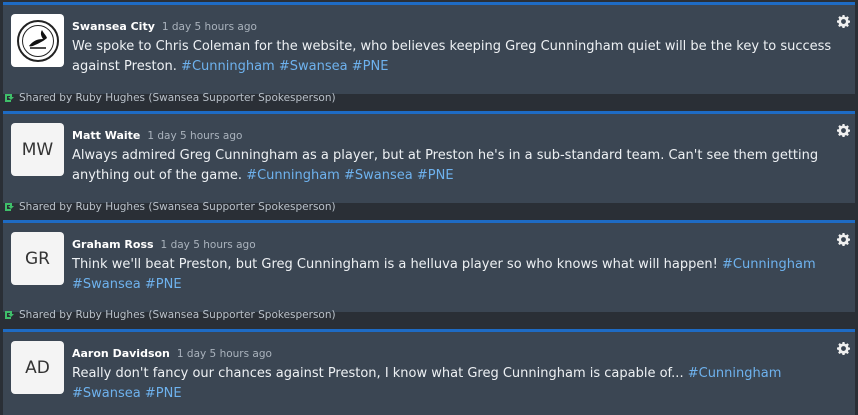  What do you see at coordinates (113, 26) in the screenshot?
I see `author-name: Swansea City` at bounding box center [113, 26].